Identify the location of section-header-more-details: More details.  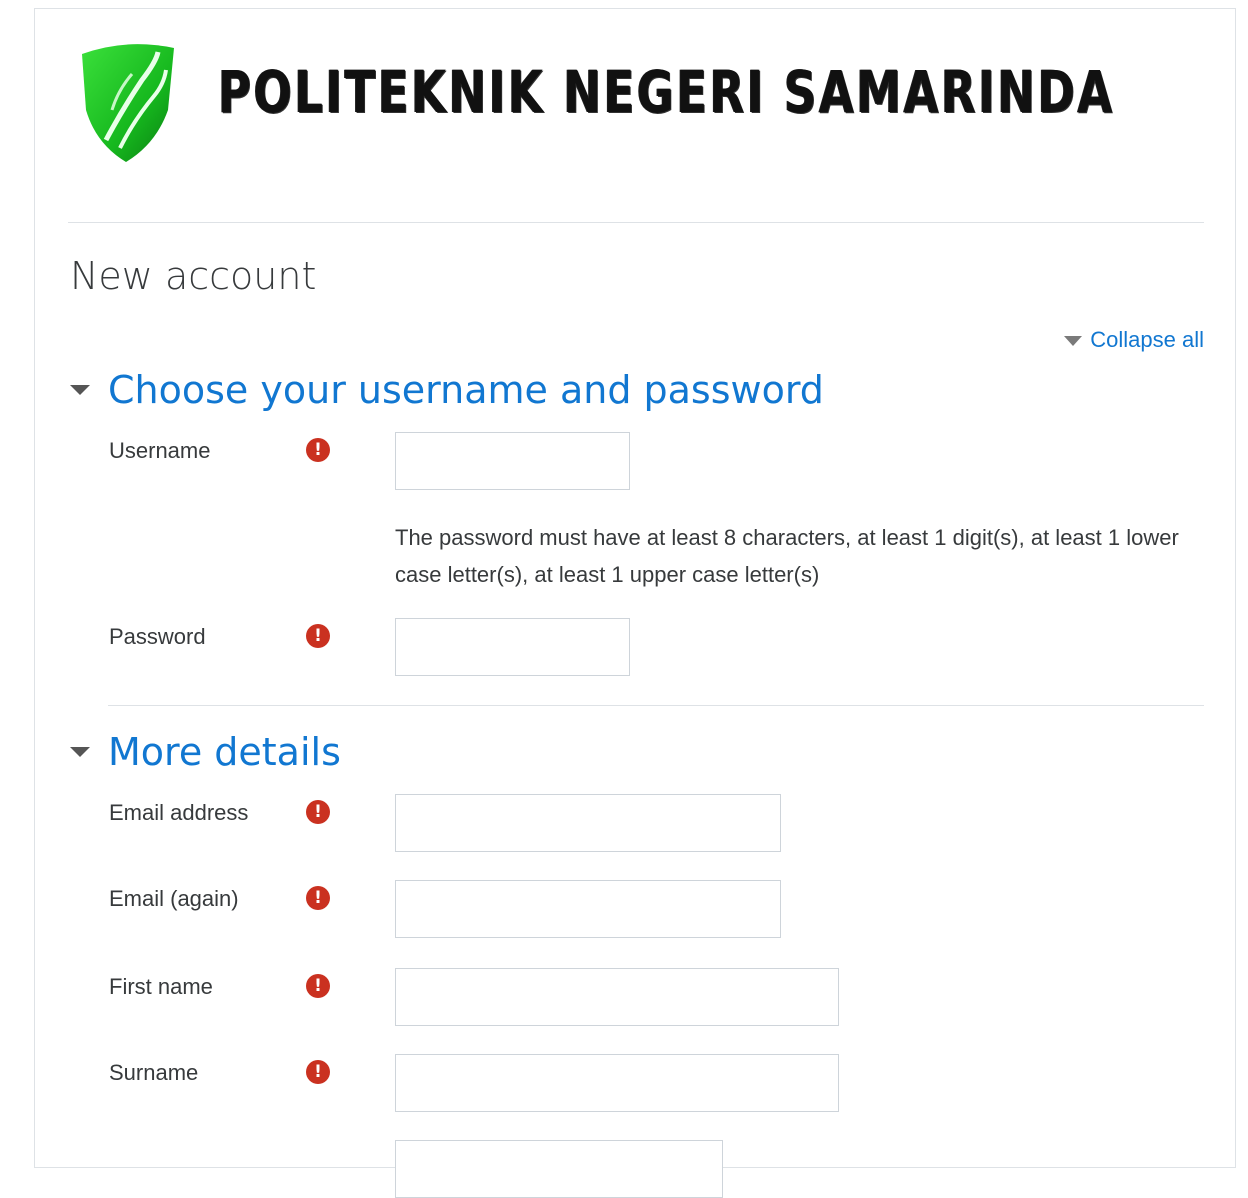
(205, 752).